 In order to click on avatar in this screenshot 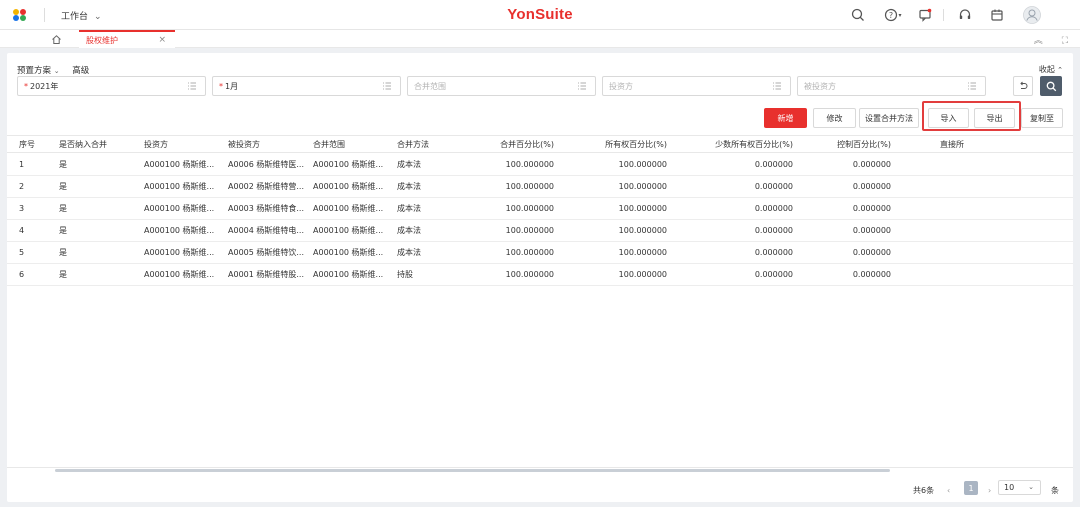, I will do `click(1032, 15)`.